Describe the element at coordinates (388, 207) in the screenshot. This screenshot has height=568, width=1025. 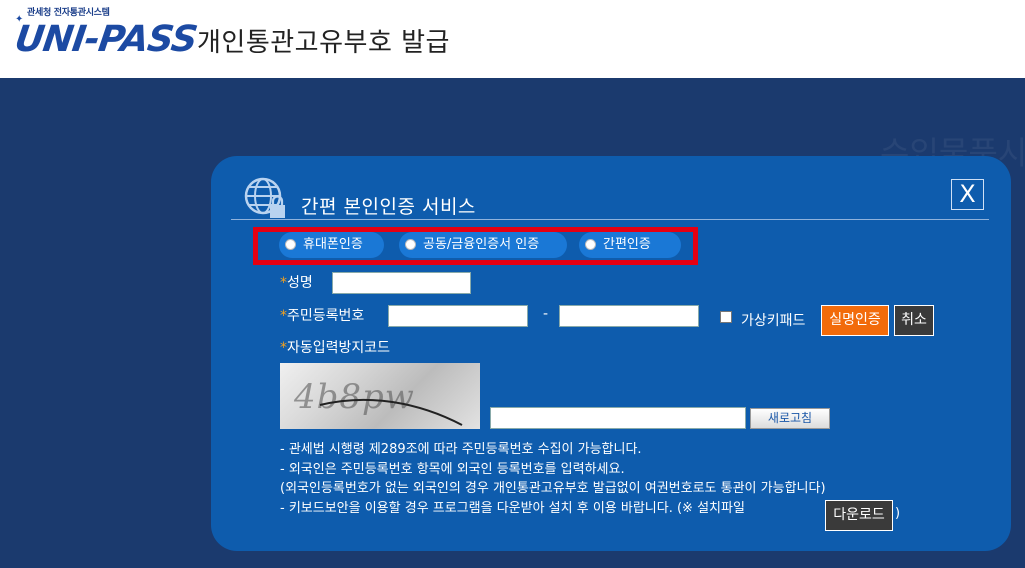
I see `dialog-title: 간편 본인인증 서비스` at that location.